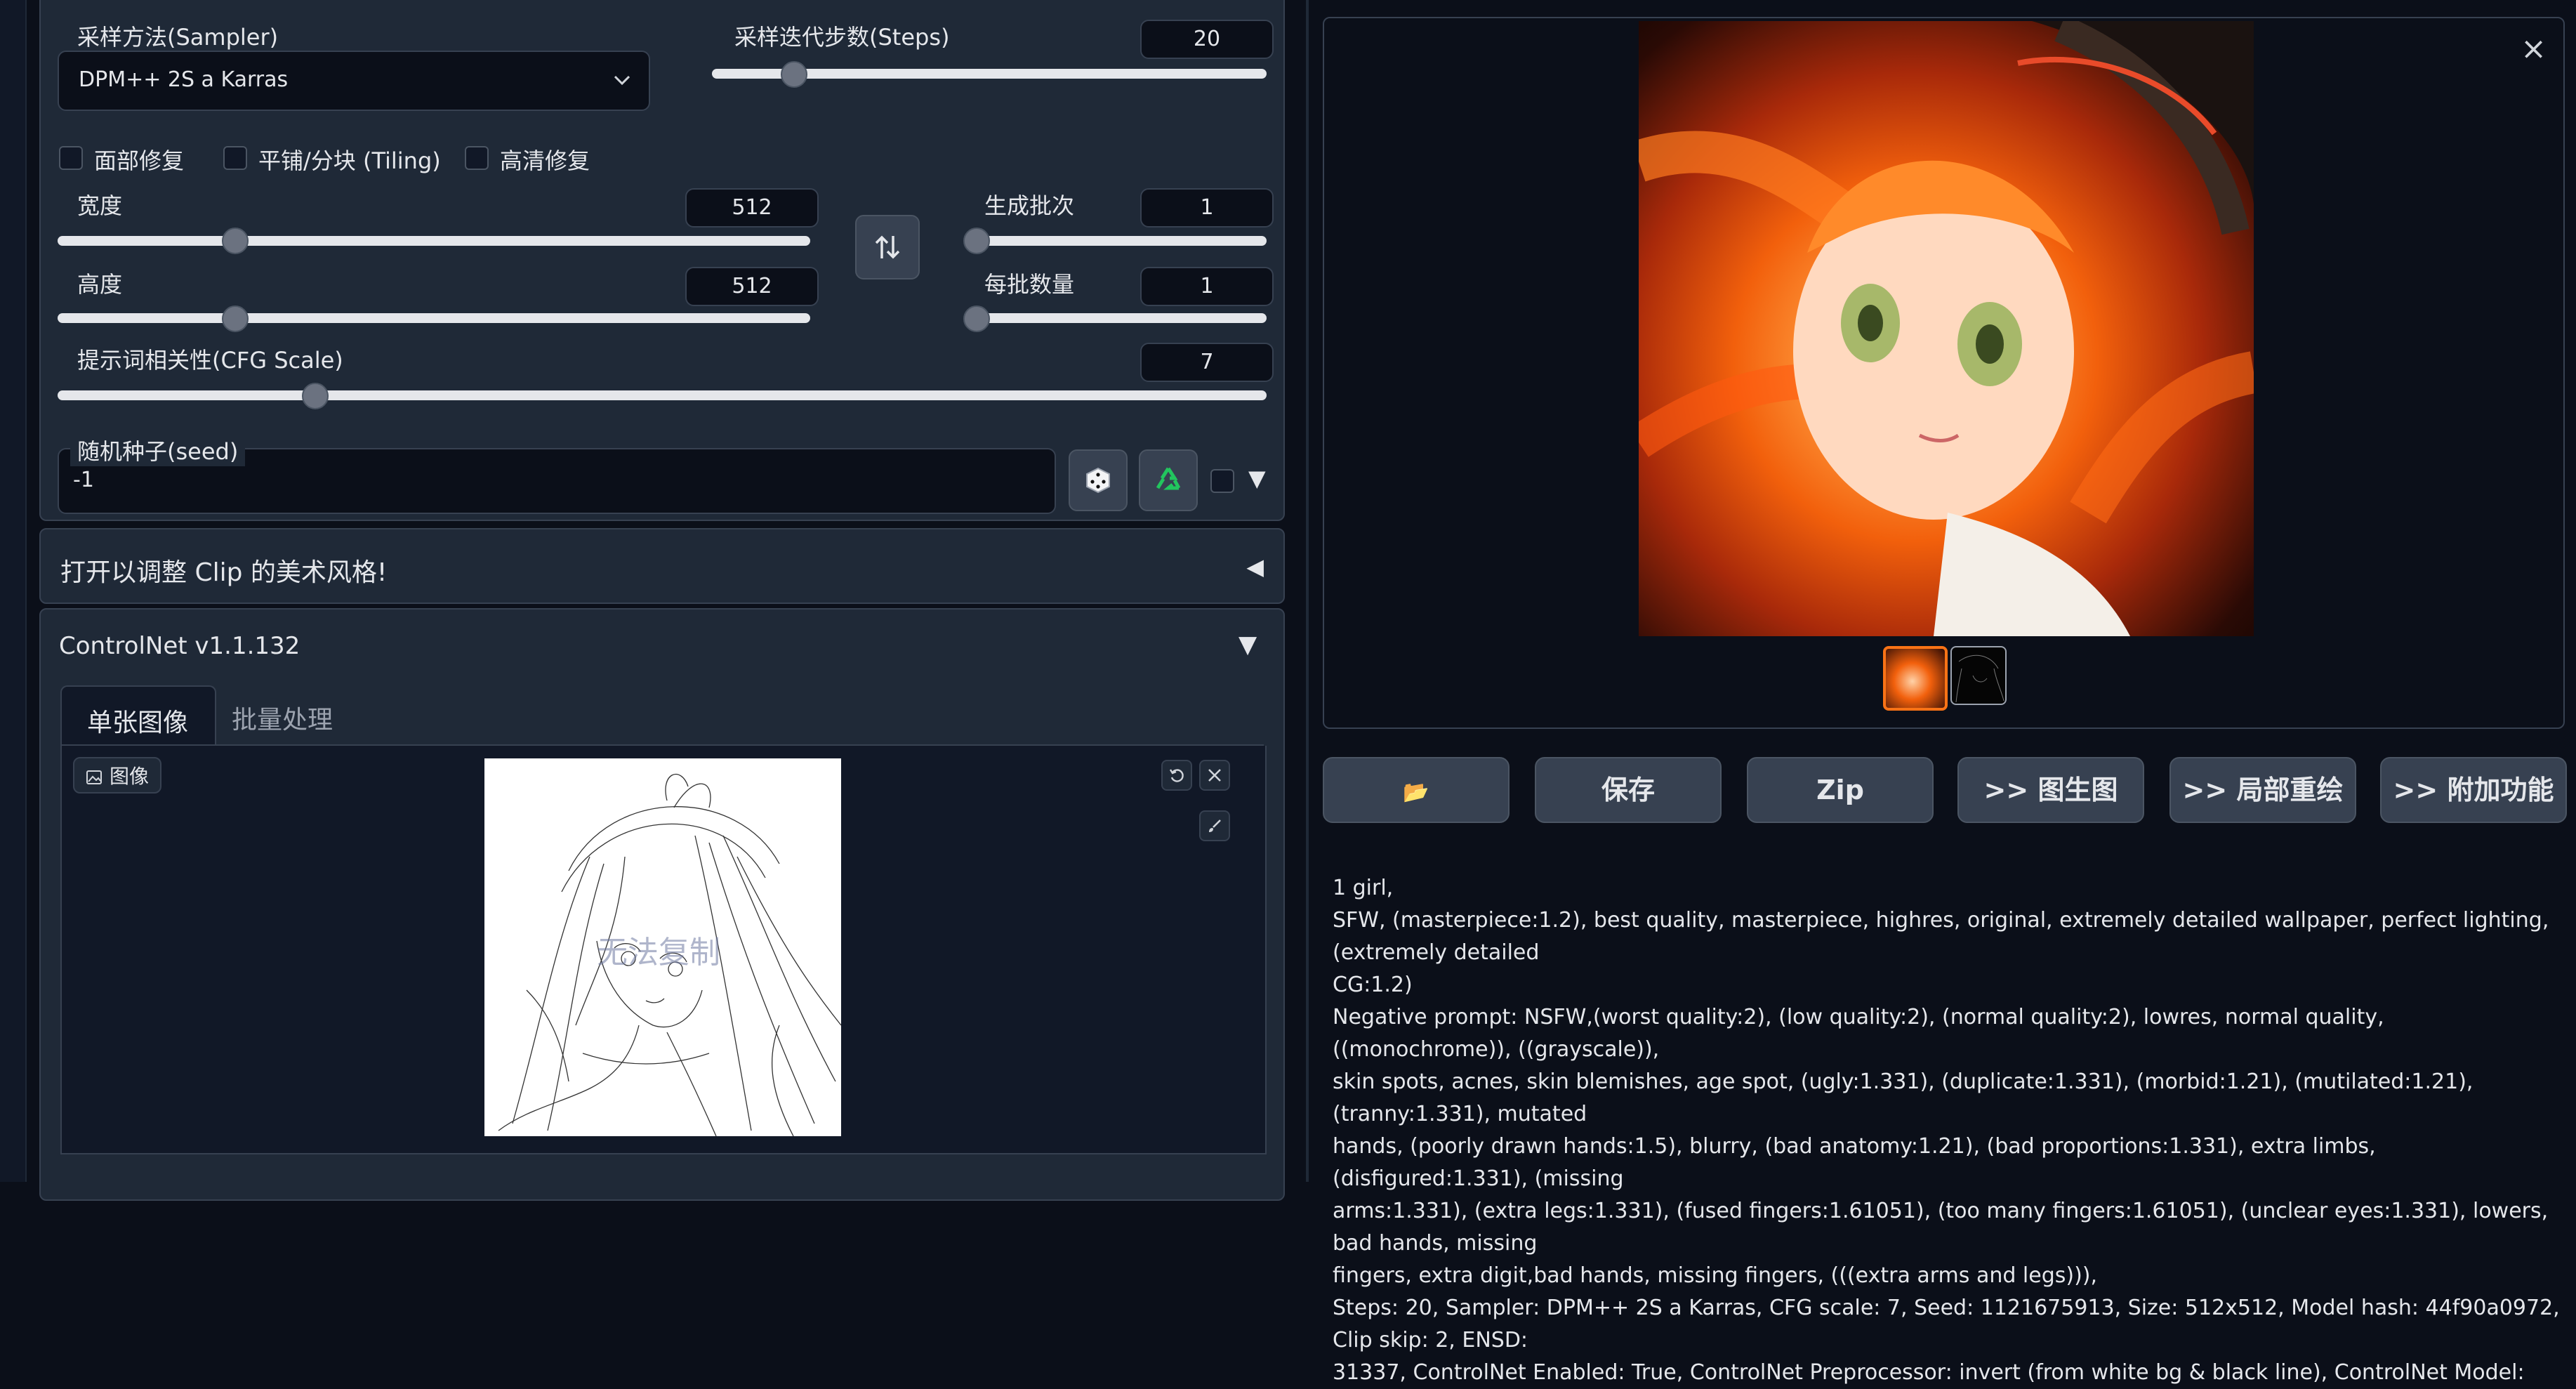 The width and height of the screenshot is (2576, 1389). What do you see at coordinates (138, 723) in the screenshot?
I see `tab-single-image-label: 单张图像` at bounding box center [138, 723].